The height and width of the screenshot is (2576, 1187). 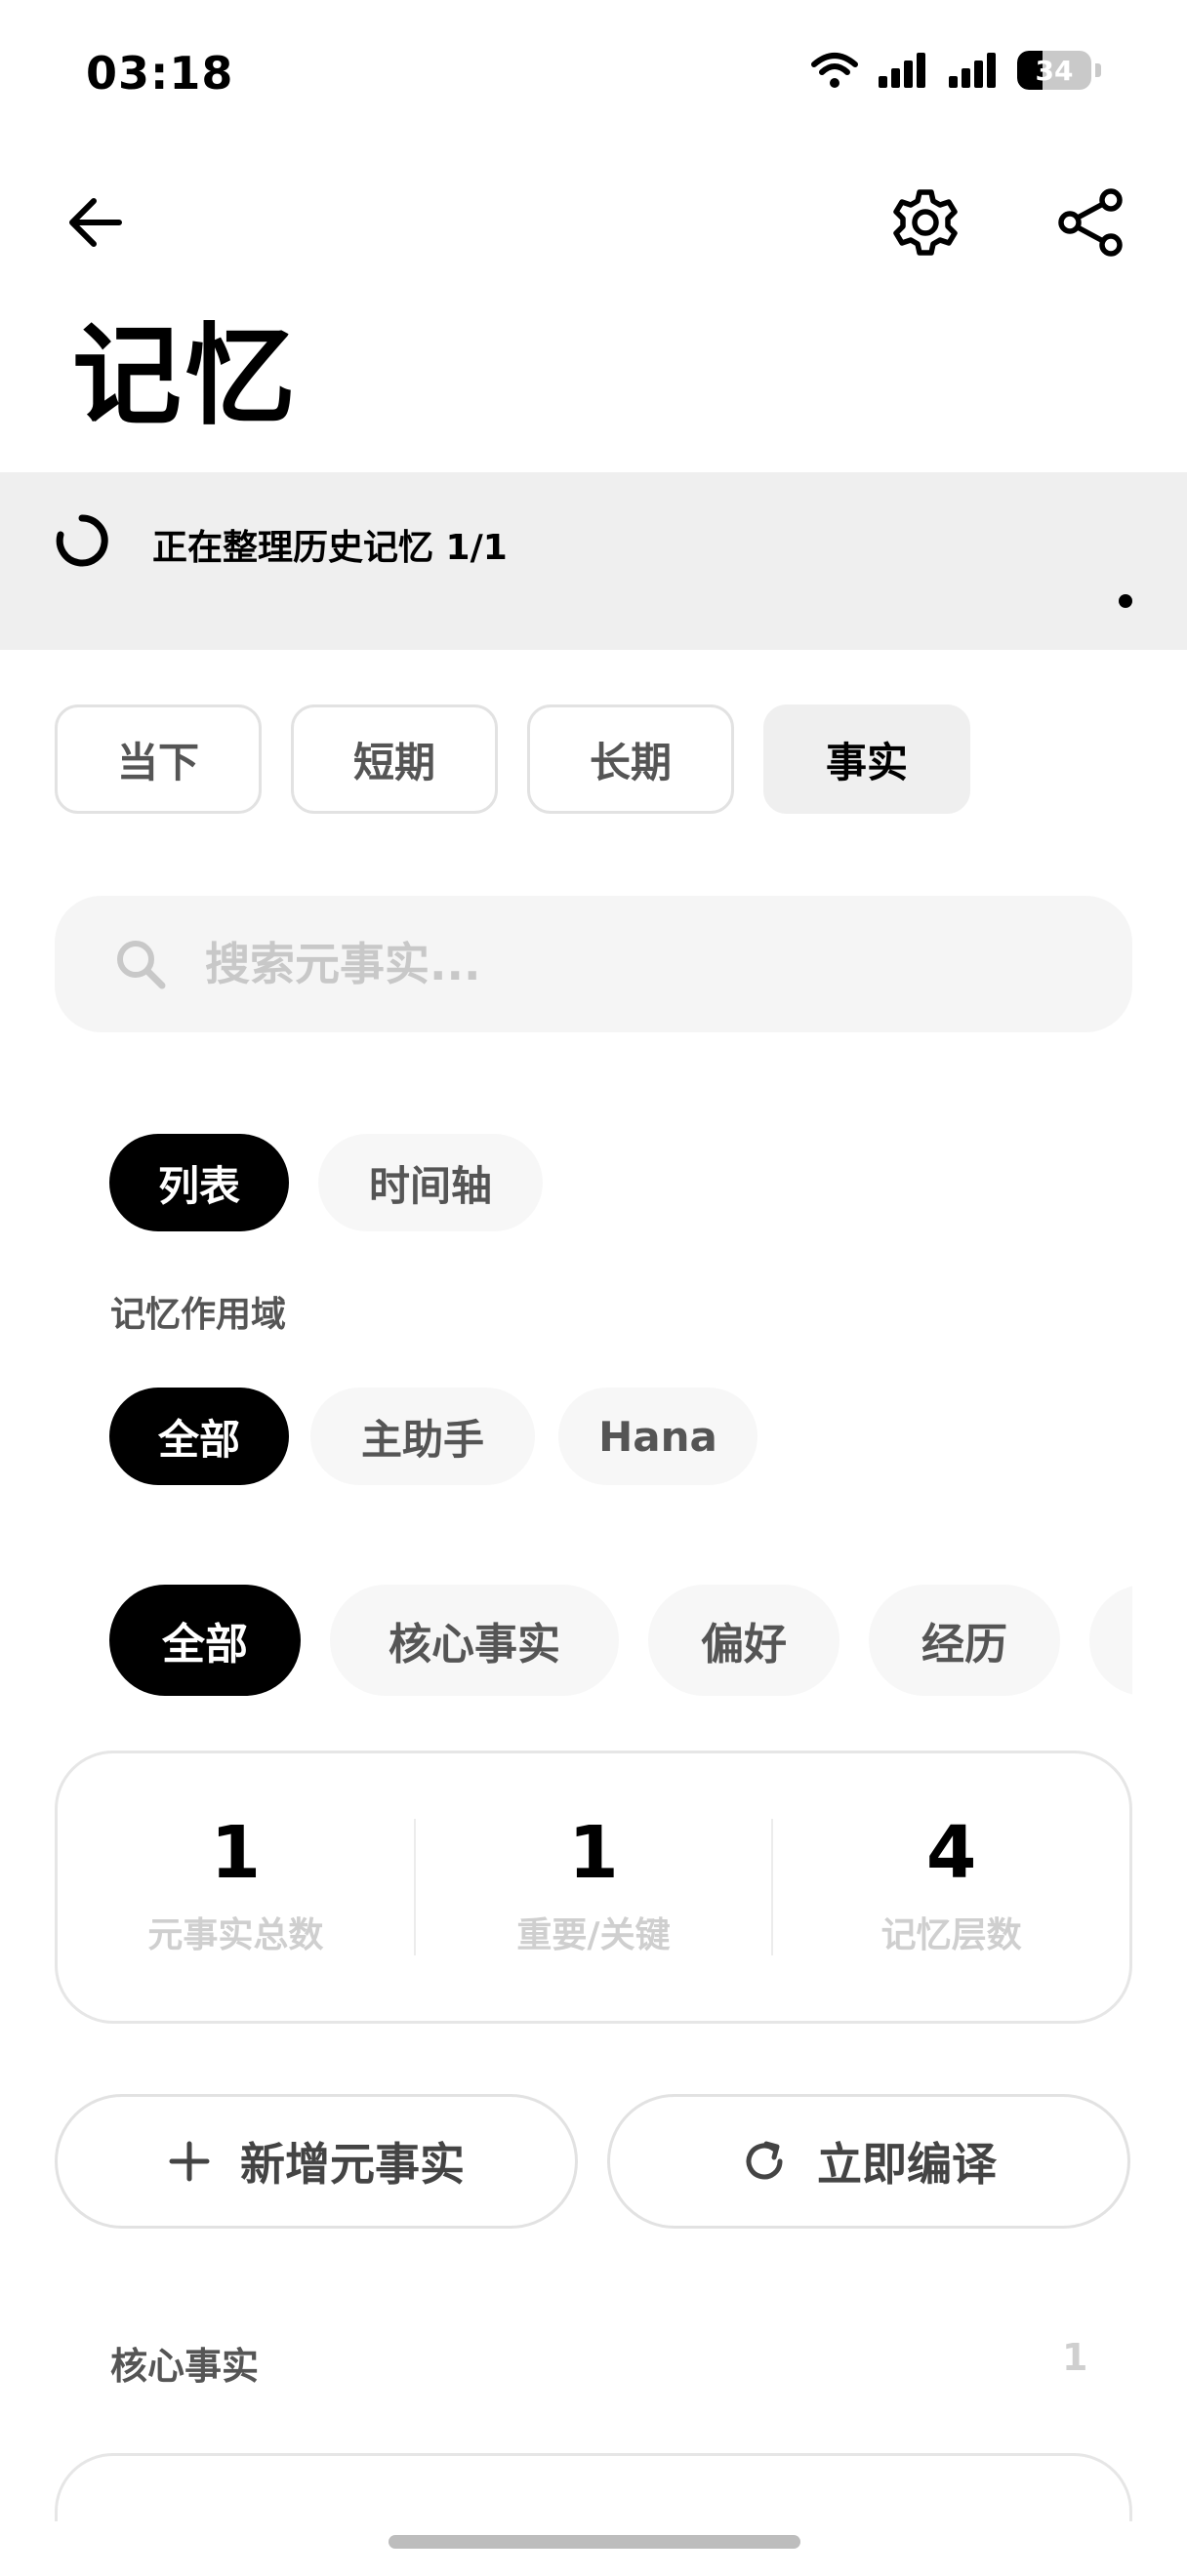 I want to click on category-filter-row: 全部 核心事实 偏好 经历, so click(x=593, y=1640).